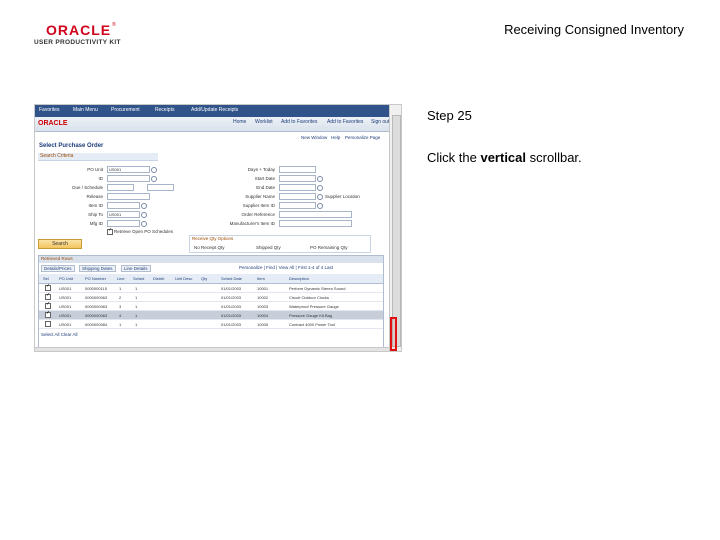 The image size is (720, 540). What do you see at coordinates (77, 42) in the screenshot?
I see `oracle-brand-sub: USER PRODUCTIVITY KIT` at bounding box center [77, 42].